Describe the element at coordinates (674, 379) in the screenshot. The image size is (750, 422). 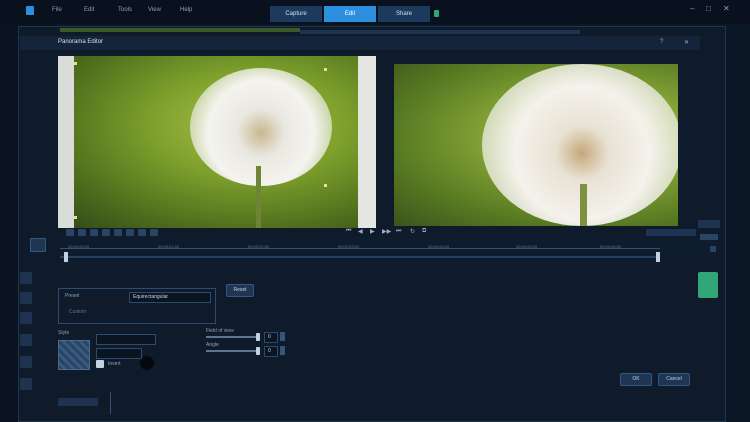
I see `cancel-button: Cancel` at that location.